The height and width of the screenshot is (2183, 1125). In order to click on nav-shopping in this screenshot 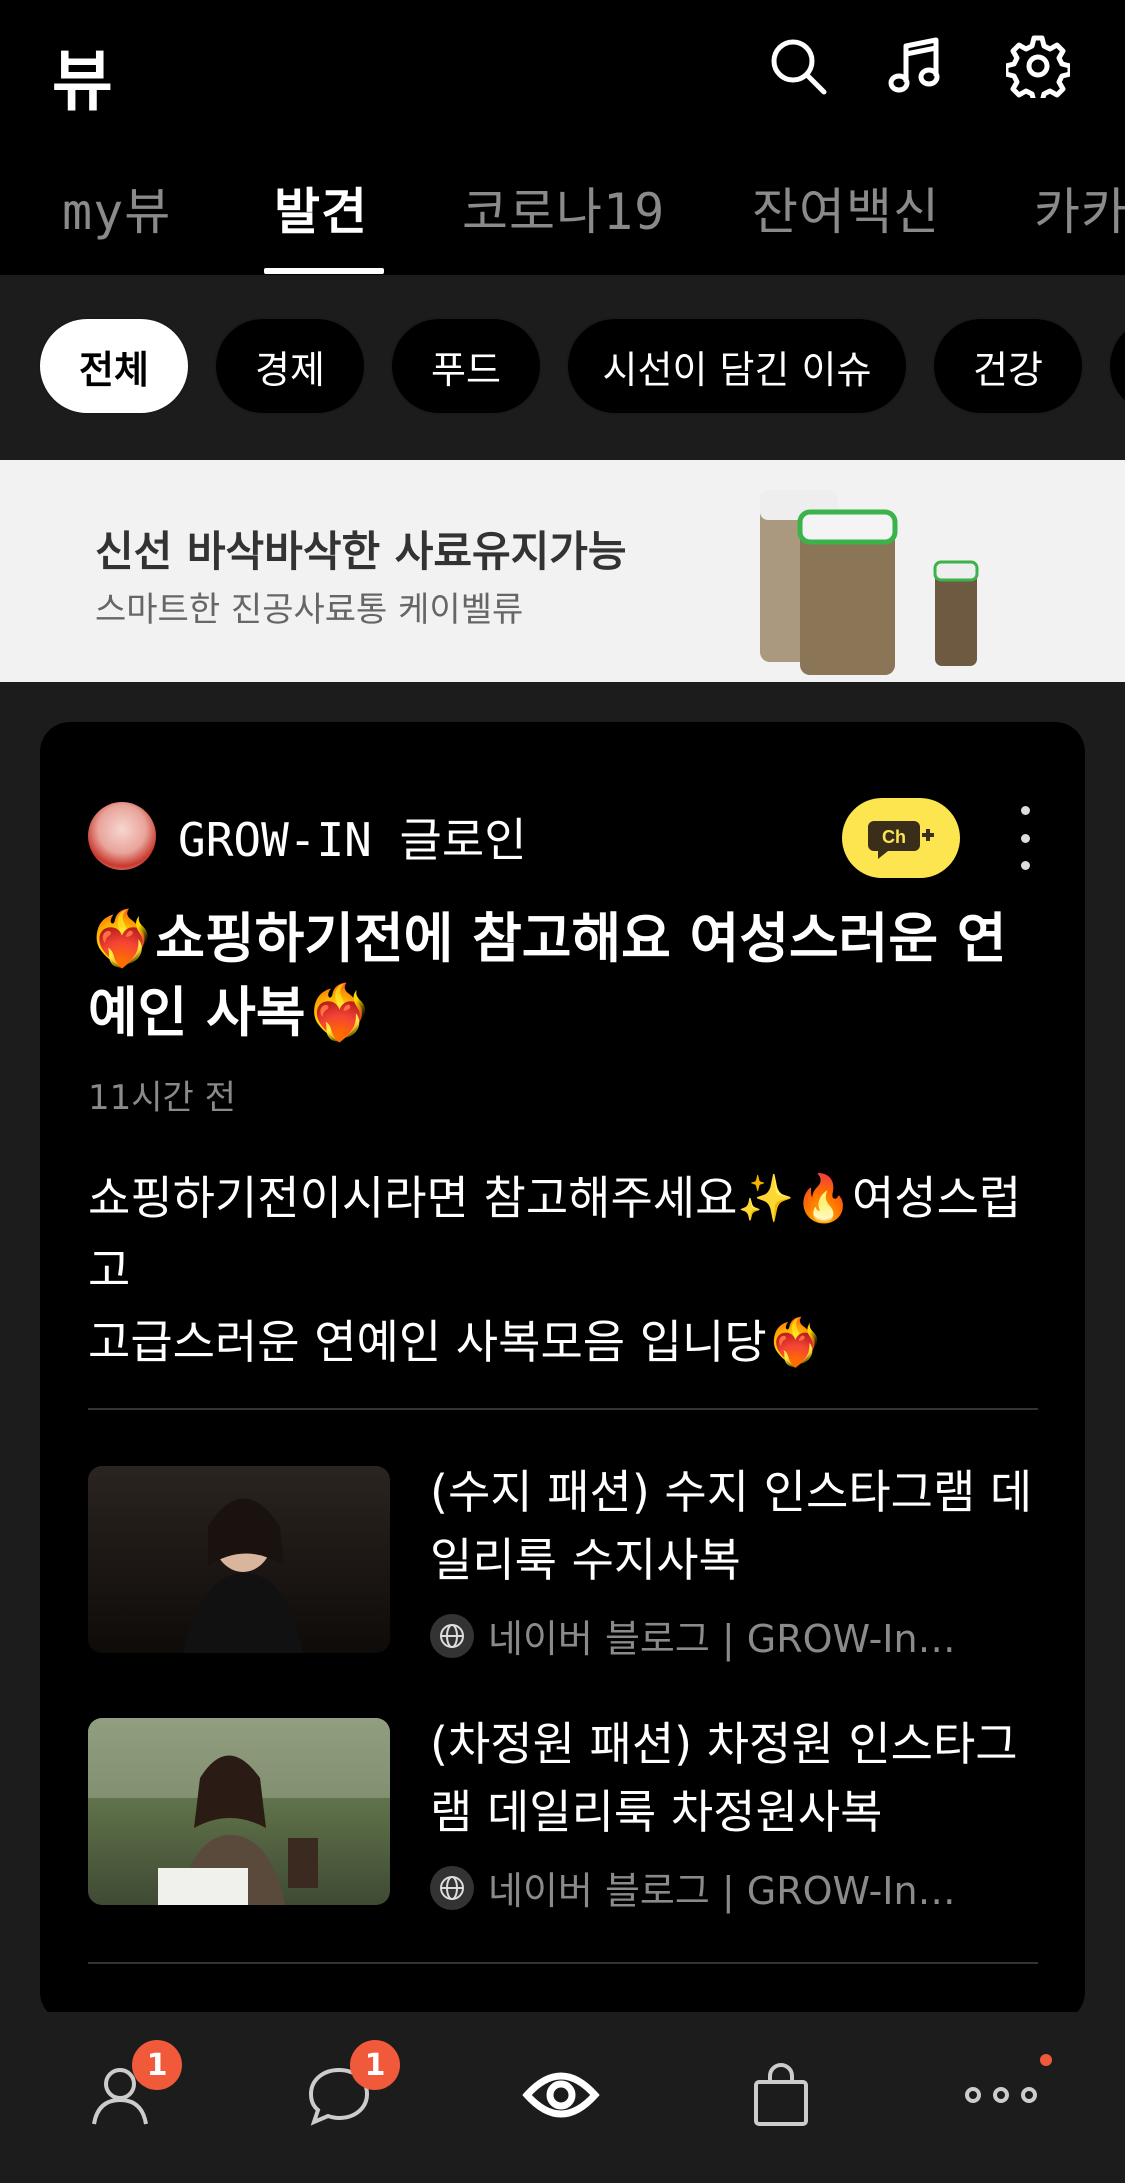, I will do `click(781, 2095)`.